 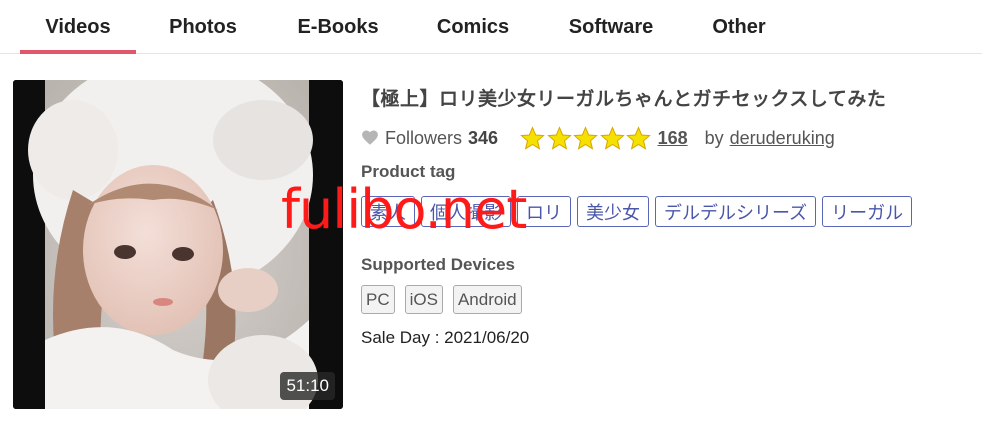 What do you see at coordinates (483, 137) in the screenshot?
I see `followers-count: 346` at bounding box center [483, 137].